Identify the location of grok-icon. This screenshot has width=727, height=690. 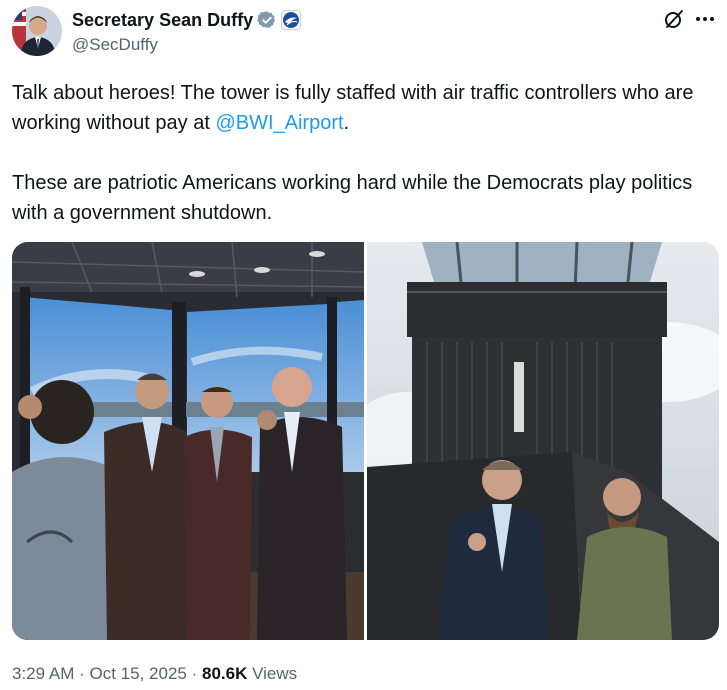
(674, 19).